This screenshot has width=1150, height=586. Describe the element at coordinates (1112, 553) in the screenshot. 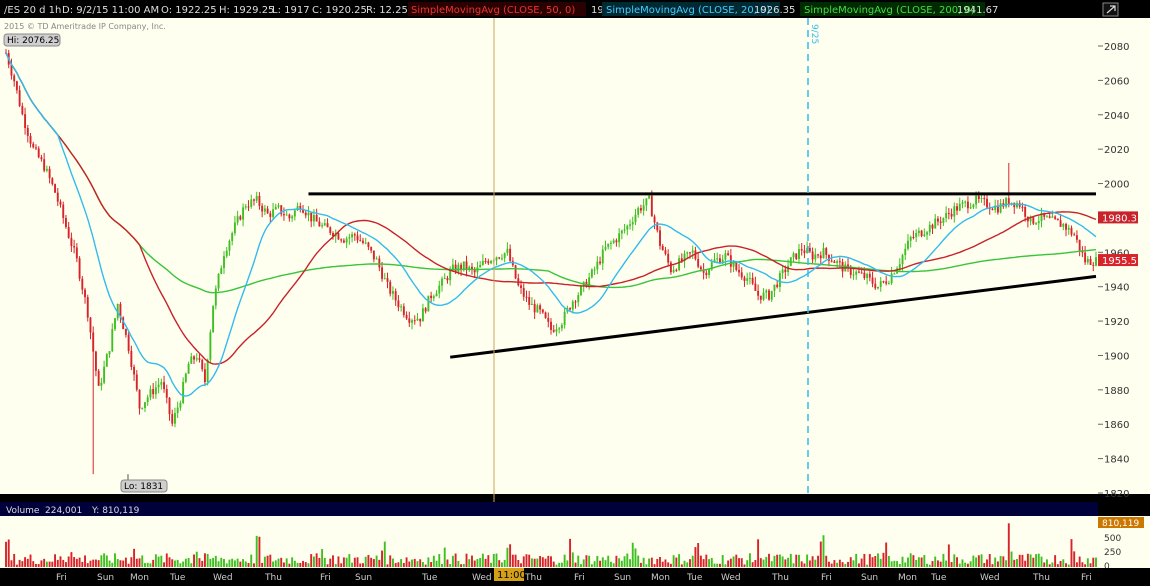

I see `volume-tick-label: 250` at that location.